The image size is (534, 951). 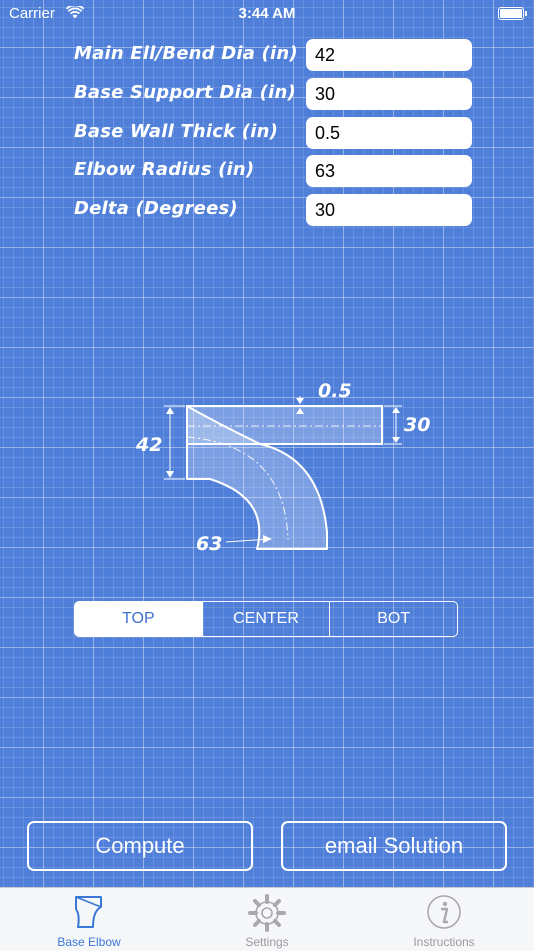 What do you see at coordinates (148, 445) in the screenshot?
I see `main-dia-dimension: 42` at bounding box center [148, 445].